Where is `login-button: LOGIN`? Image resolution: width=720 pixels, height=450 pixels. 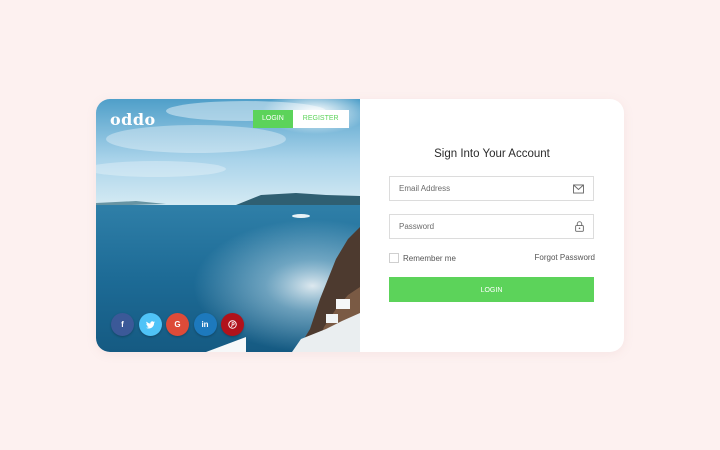
login-button: LOGIN is located at coordinates (491, 289).